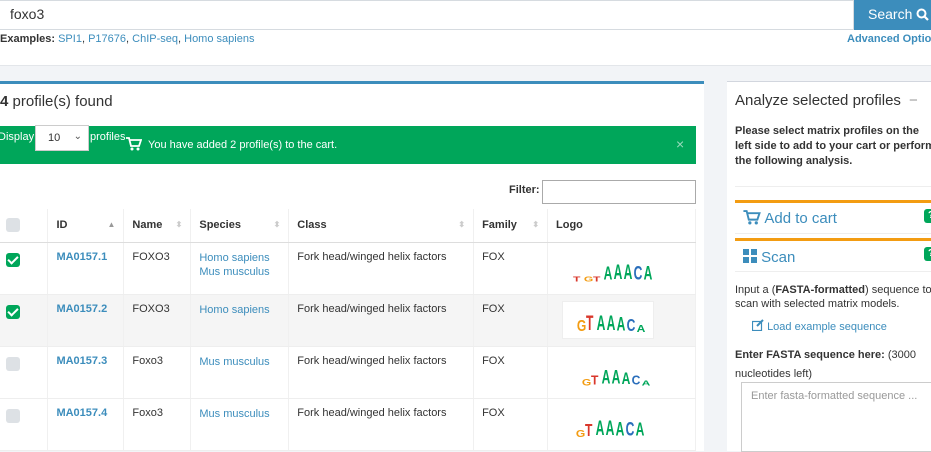 This screenshot has width=931, height=452. Describe the element at coordinates (81, 257) in the screenshot. I see `profile-id-link: MA0157.1` at that location.